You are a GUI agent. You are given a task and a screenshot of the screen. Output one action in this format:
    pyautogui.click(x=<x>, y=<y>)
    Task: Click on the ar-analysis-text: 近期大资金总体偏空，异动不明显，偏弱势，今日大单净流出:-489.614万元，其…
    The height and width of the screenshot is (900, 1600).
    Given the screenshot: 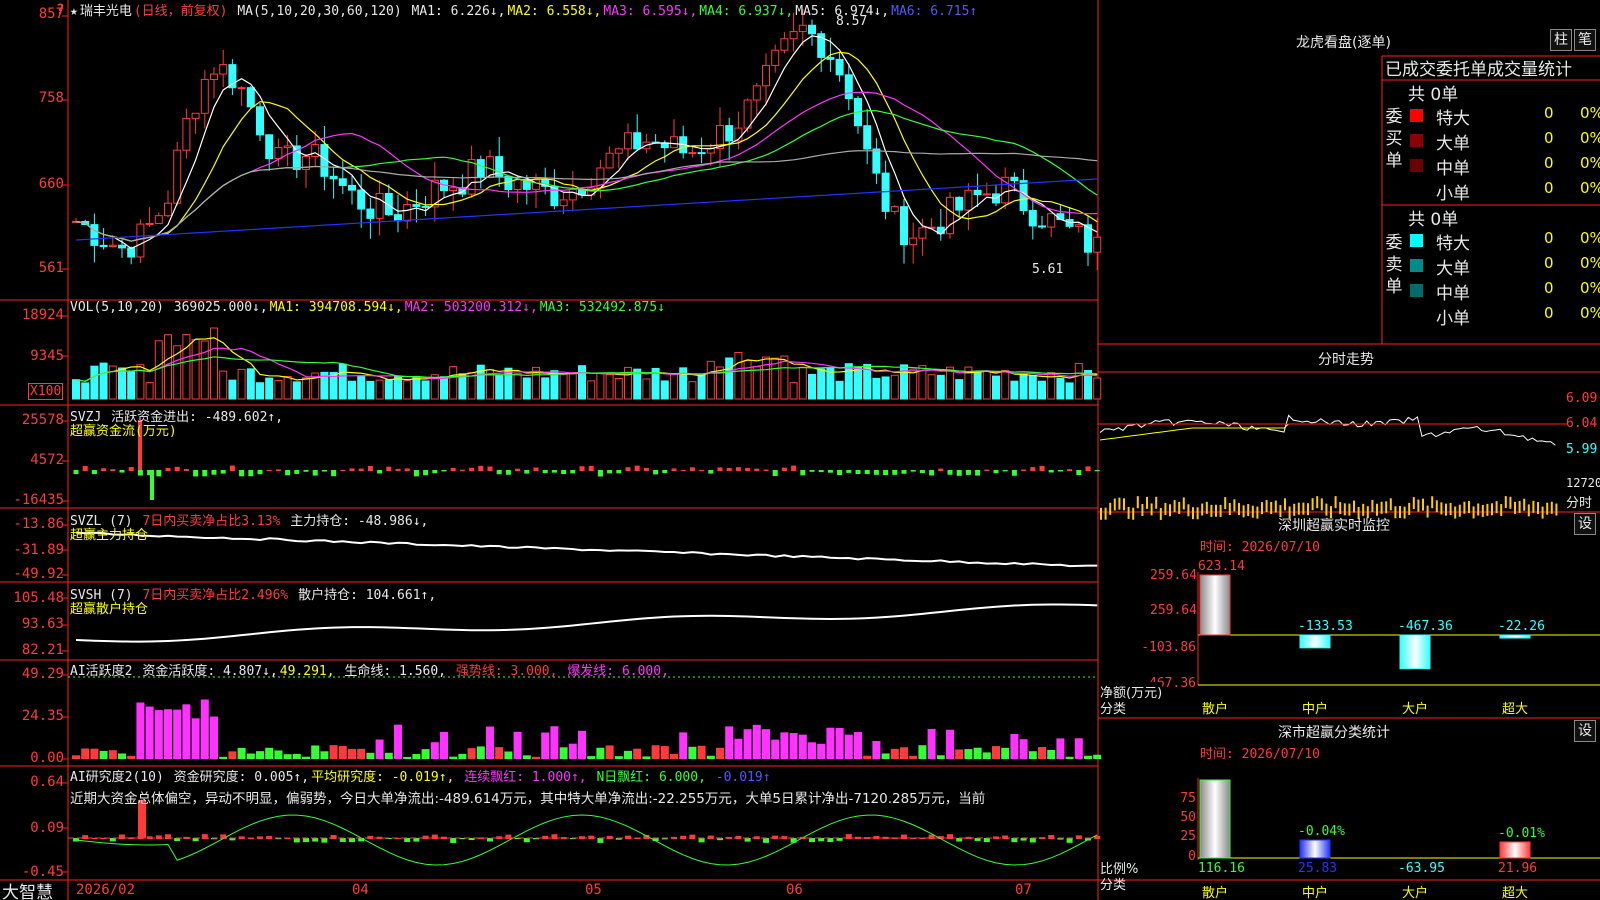 What is the action you would take?
    pyautogui.click(x=528, y=799)
    